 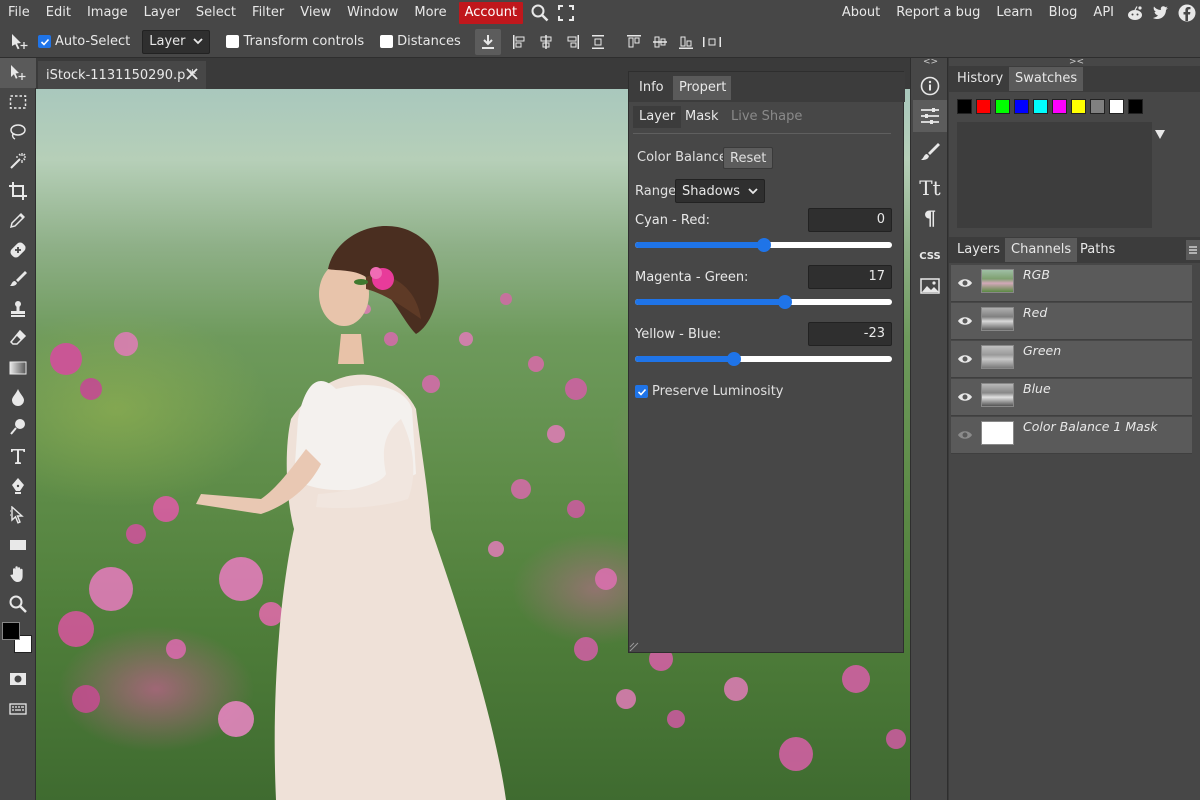 I want to click on css-icon: CSS, so click(x=930, y=256).